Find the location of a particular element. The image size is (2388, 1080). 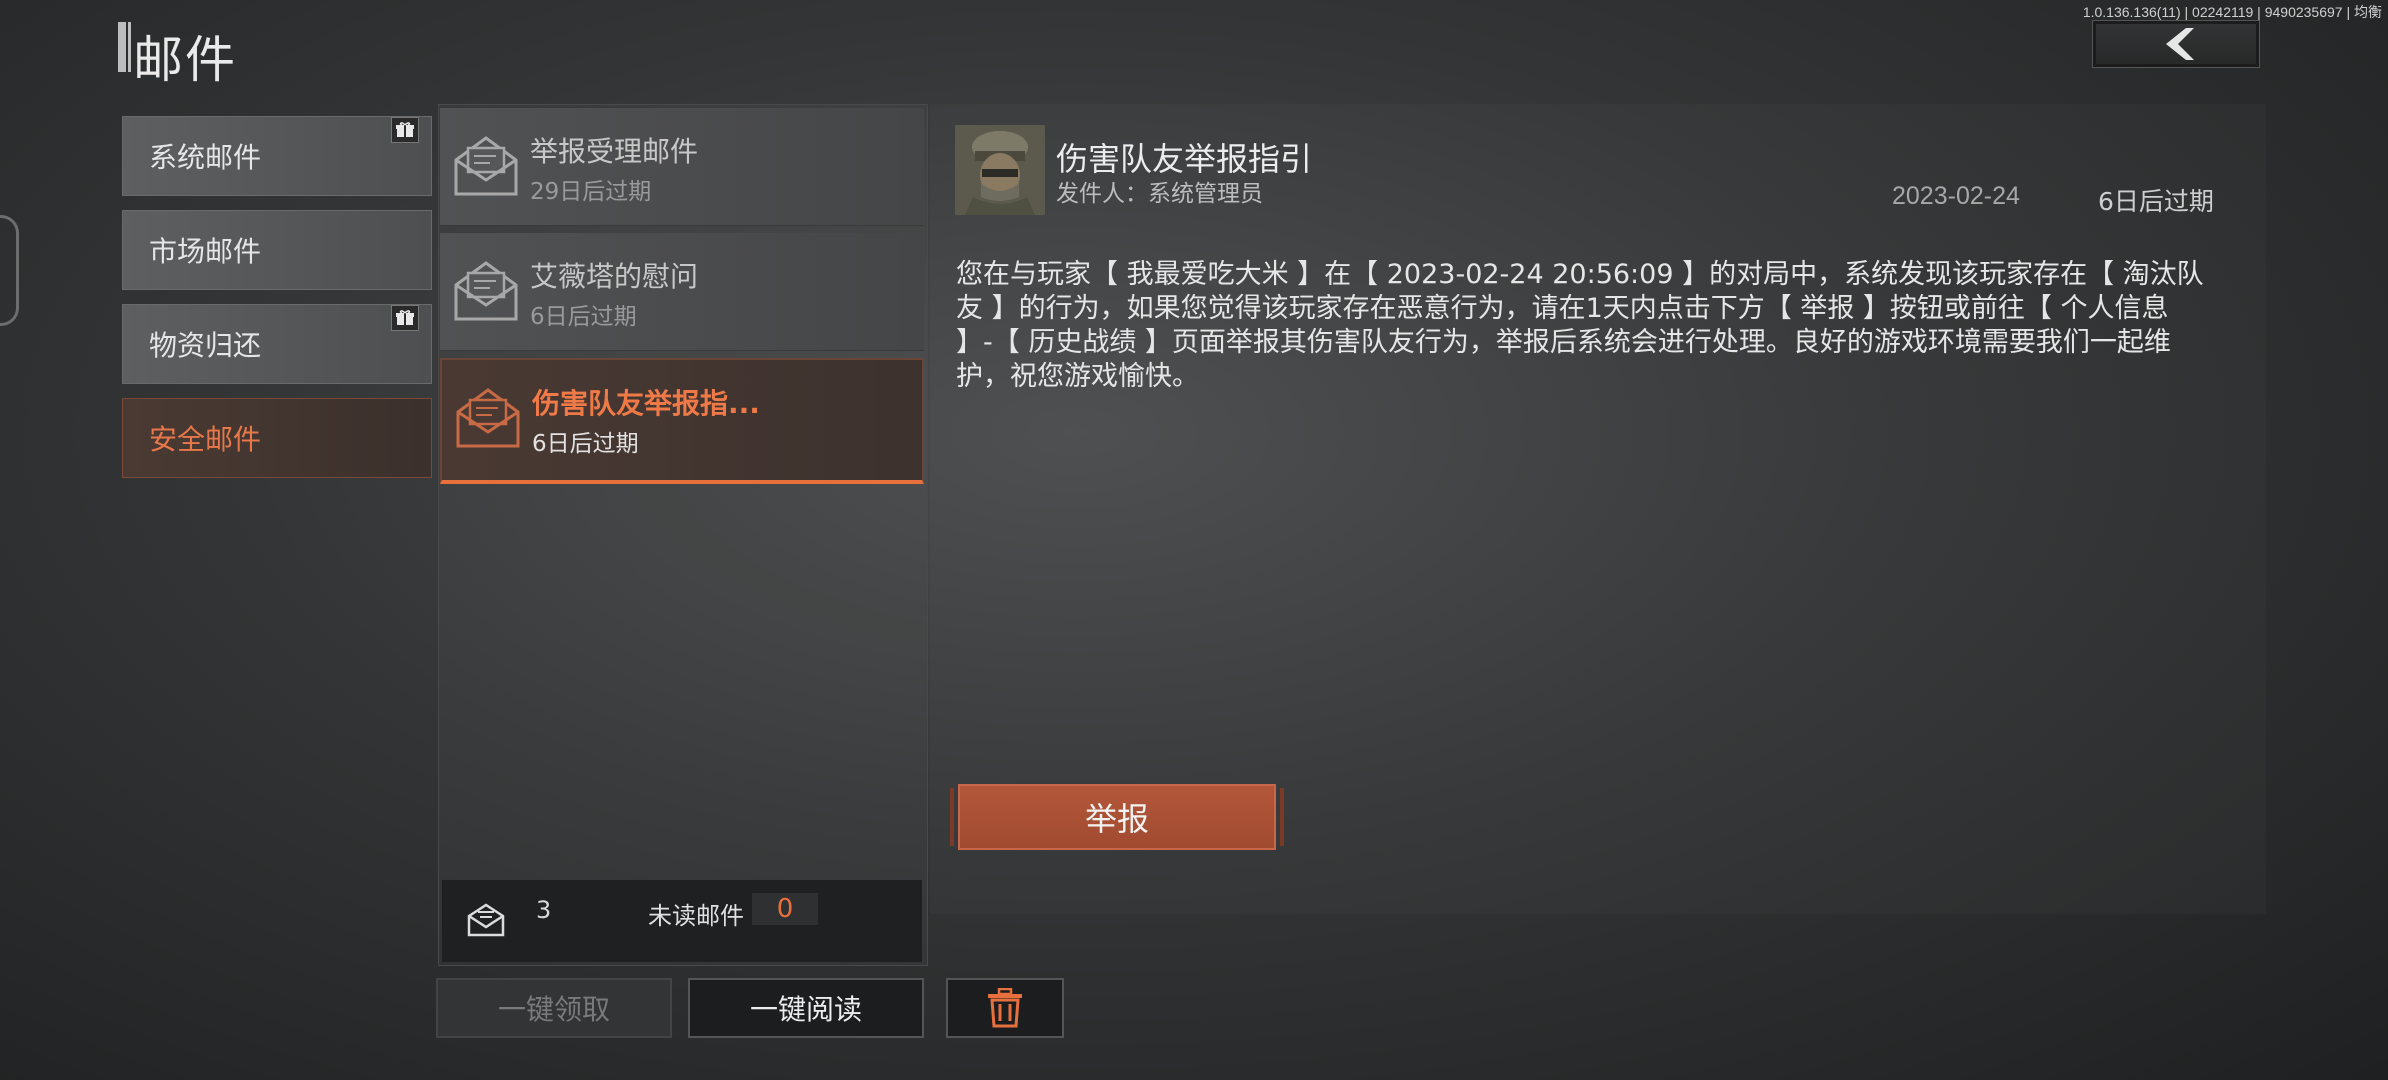

unread-count: 0 is located at coordinates (785, 909).